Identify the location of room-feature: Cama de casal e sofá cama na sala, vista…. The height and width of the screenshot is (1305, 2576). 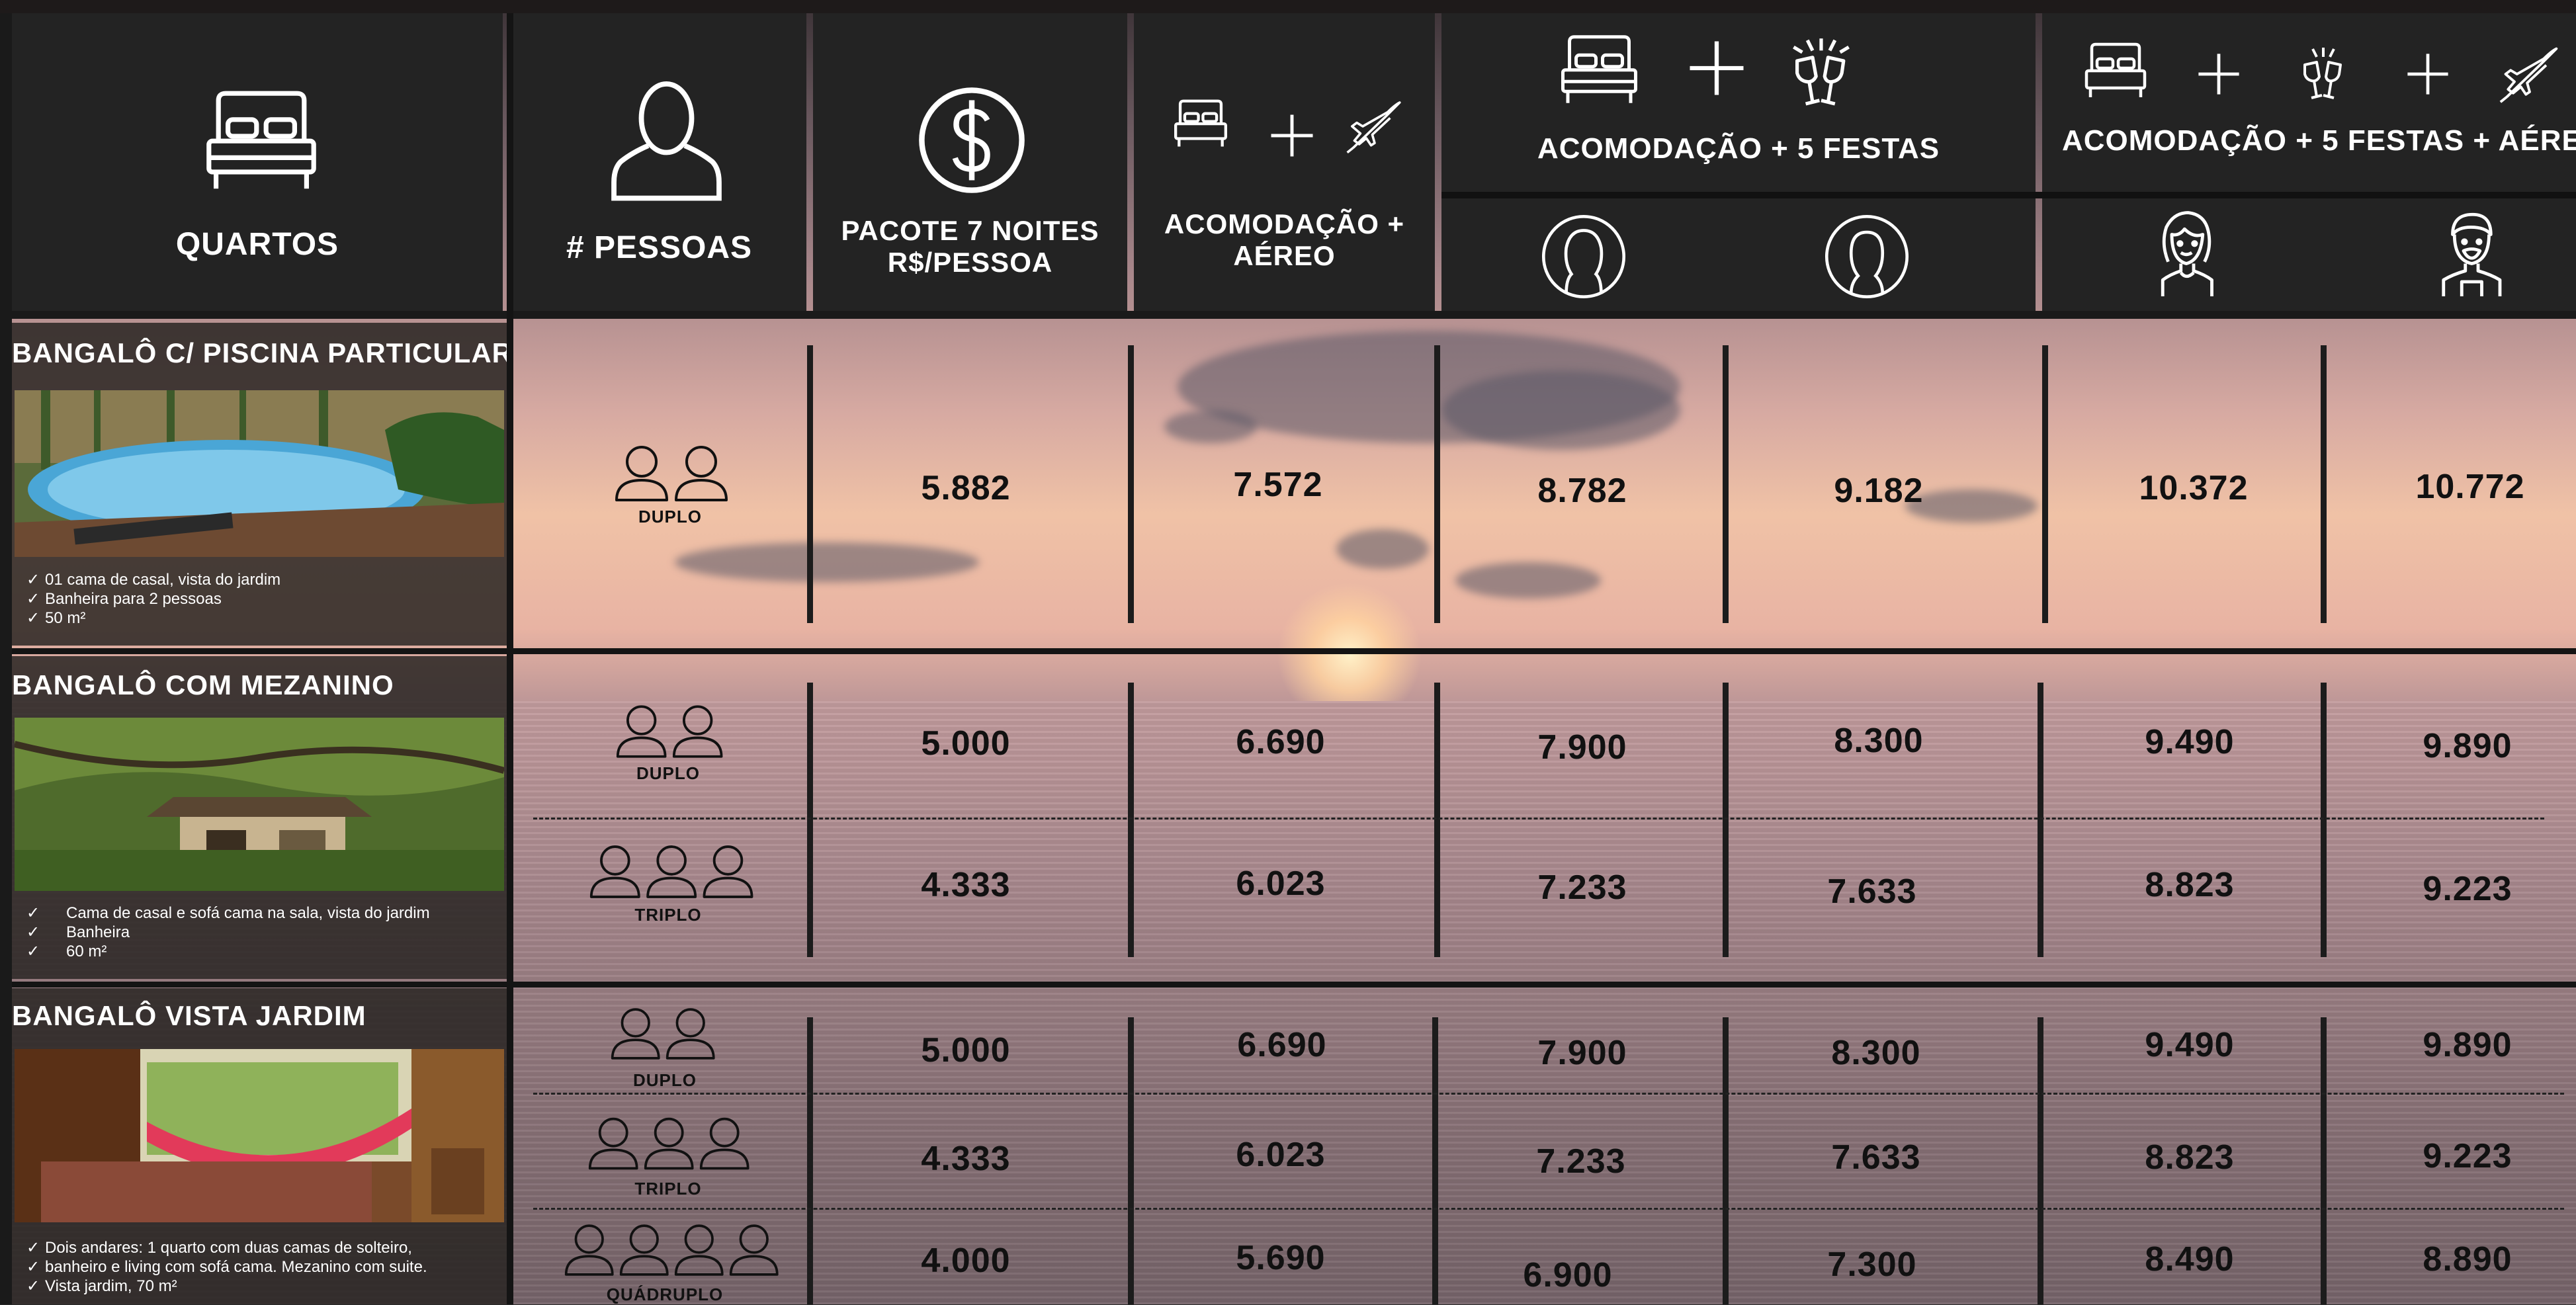
(259, 913).